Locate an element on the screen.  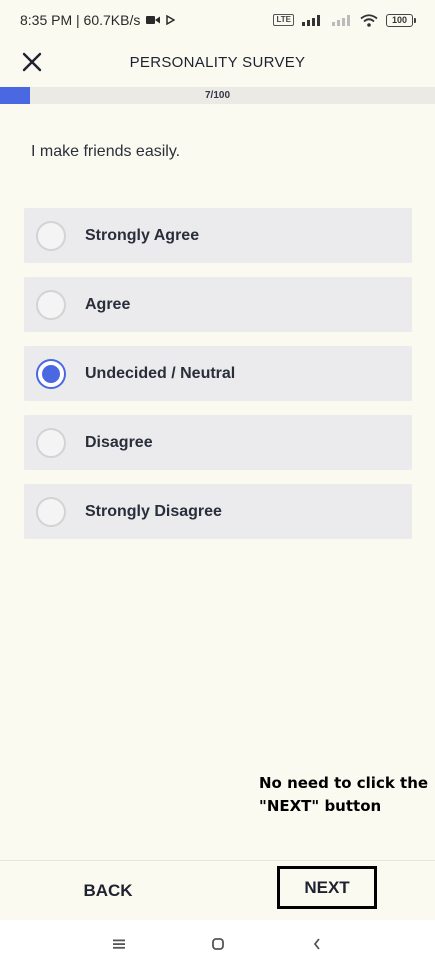
answer-option-label: Strongly Agree is located at coordinates (142, 235).